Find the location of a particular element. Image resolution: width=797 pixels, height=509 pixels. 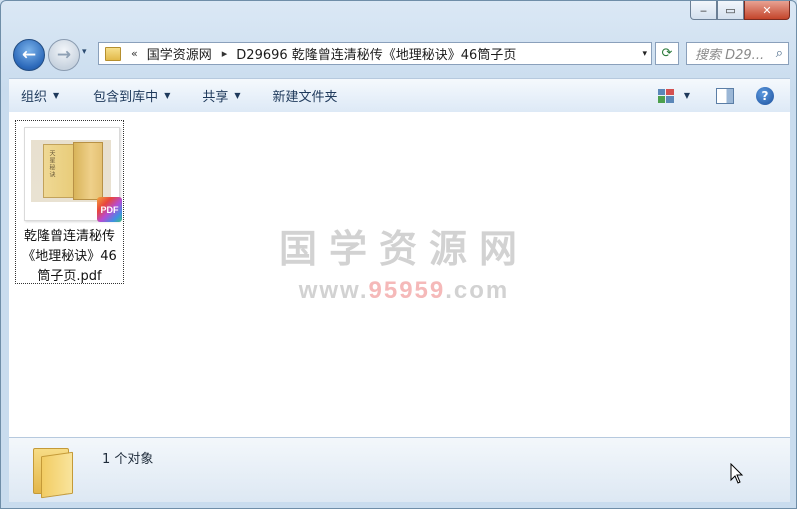

file-item-pdf: 天星秘诀 PDF 乾隆曾连清秘传 《地理秘诀》46 筒子页.pdf is located at coordinates (69, 202).